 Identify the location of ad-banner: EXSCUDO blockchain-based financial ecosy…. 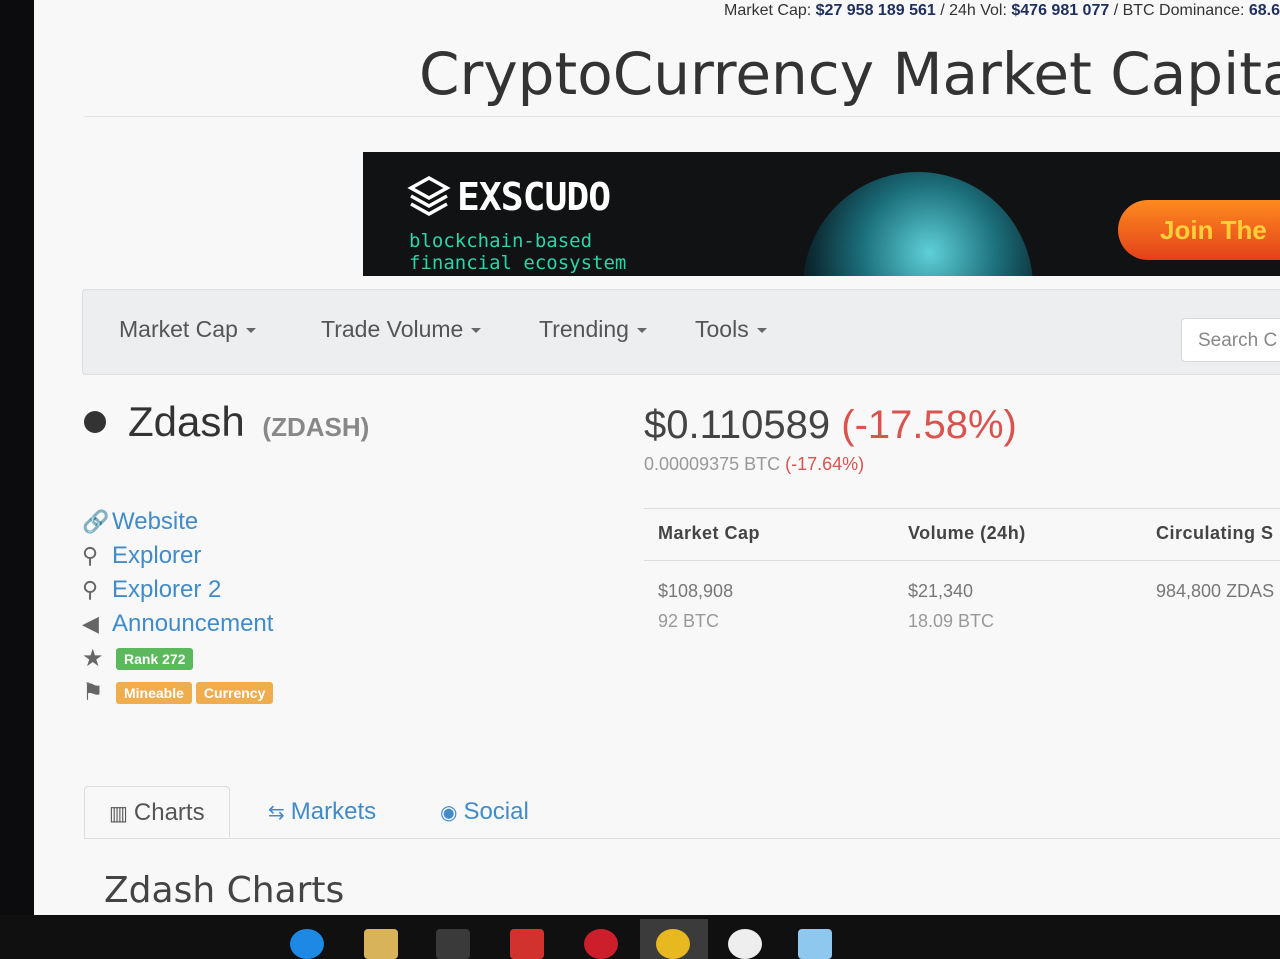
(821, 214).